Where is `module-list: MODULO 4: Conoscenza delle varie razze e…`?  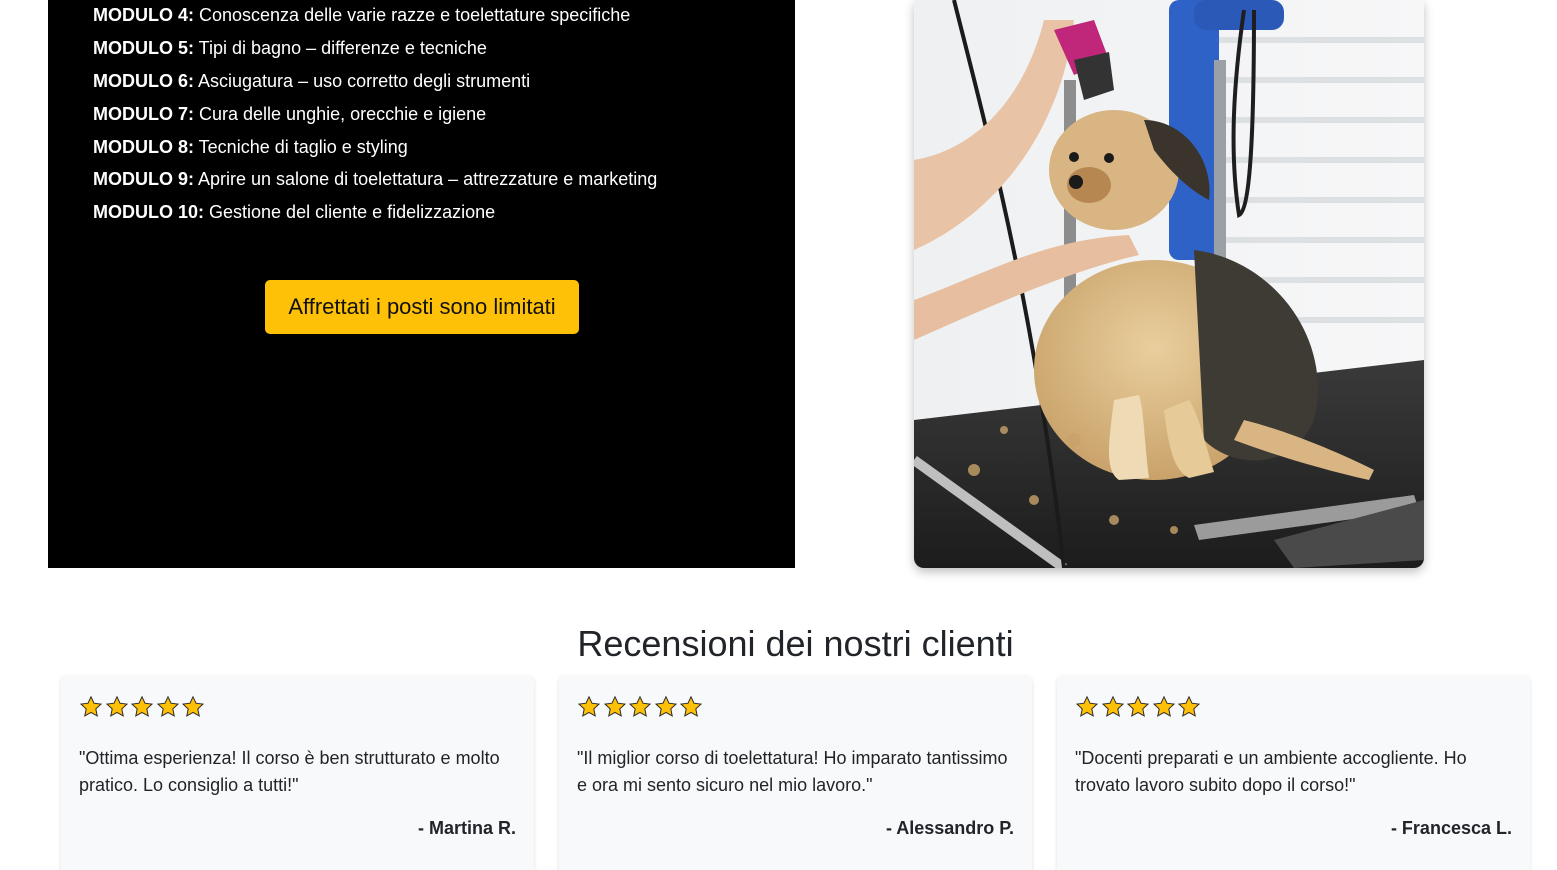 module-list: MODULO 4: Conoscenza delle varie razze e… is located at coordinates (375, 118).